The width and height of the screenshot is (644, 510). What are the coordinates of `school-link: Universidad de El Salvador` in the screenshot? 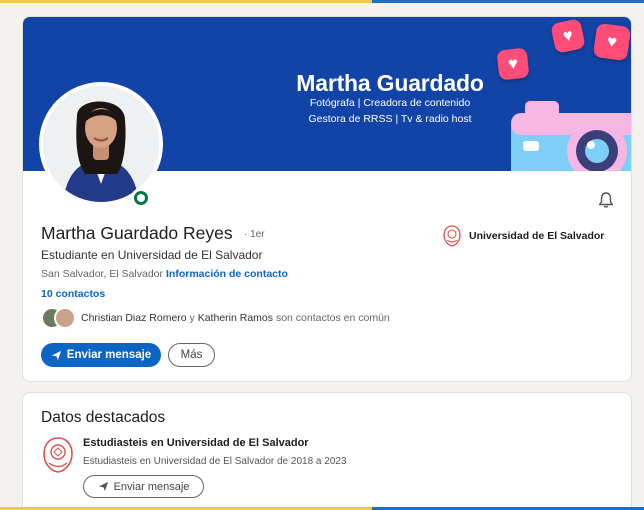 It's located at (536, 236).